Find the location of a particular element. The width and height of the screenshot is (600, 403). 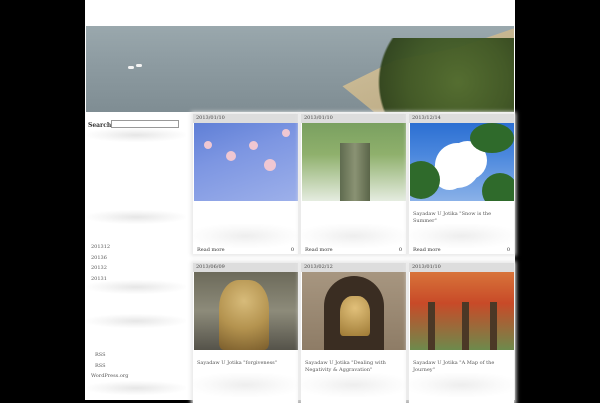

post-date: 2013/12/14 is located at coordinates (461, 118).